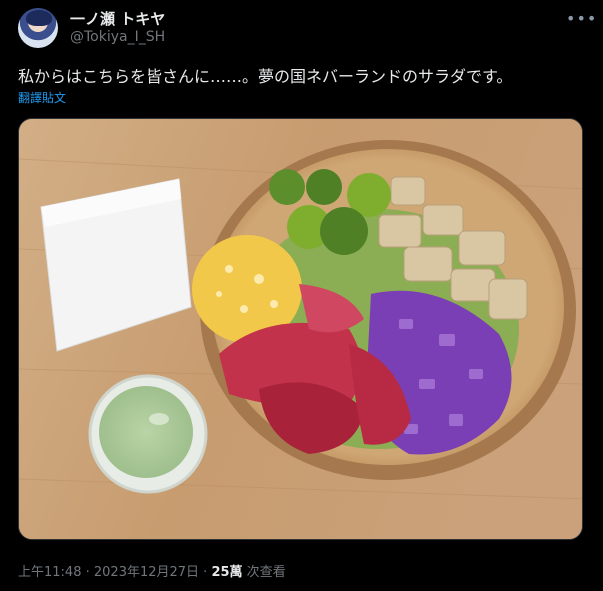 The image size is (603, 591). What do you see at coordinates (264, 572) in the screenshot?
I see `view-label: 次查看` at bounding box center [264, 572].